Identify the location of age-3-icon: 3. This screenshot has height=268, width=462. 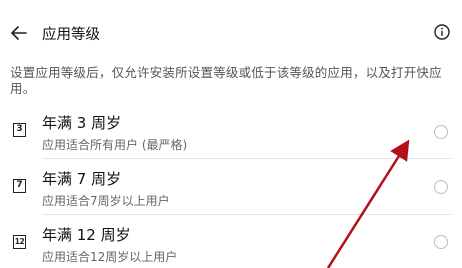
(19, 130).